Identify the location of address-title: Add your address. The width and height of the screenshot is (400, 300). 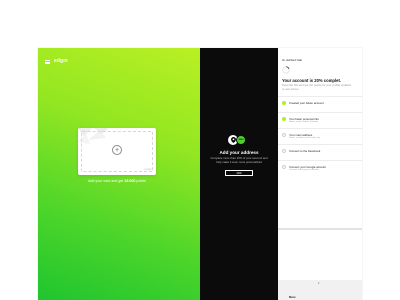
(239, 152).